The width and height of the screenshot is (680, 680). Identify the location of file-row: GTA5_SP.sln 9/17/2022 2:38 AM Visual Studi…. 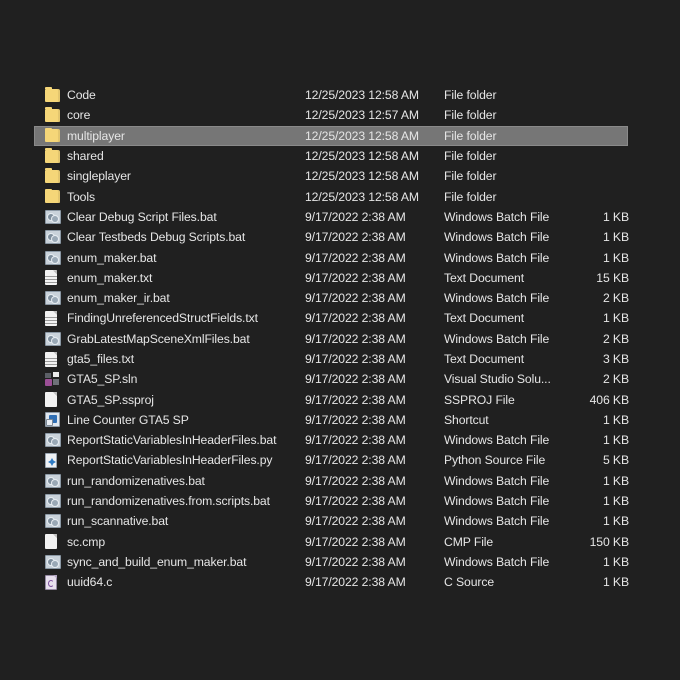
(331, 379).